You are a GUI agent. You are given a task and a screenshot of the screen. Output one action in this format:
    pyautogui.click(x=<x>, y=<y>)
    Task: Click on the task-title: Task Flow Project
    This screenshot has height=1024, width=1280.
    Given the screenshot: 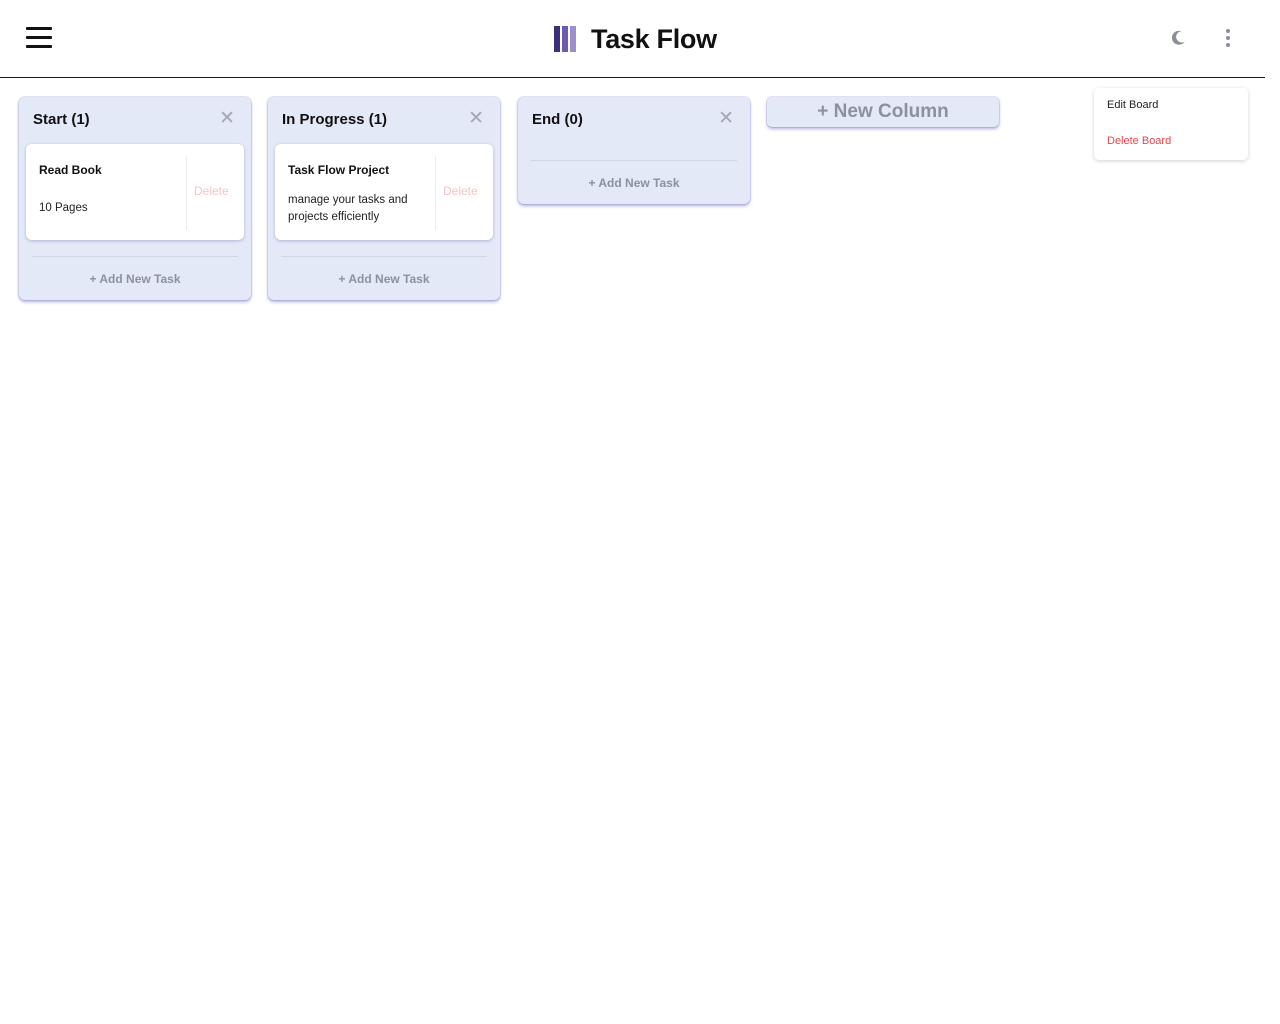 What is the action you would take?
    pyautogui.click(x=339, y=170)
    